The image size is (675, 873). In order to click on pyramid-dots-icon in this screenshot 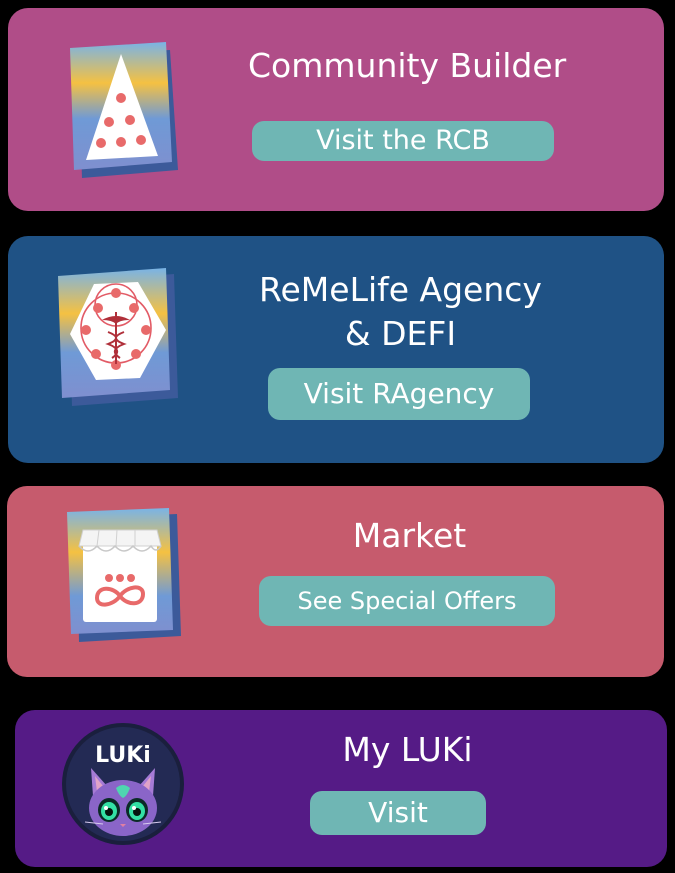, I will do `click(126, 116)`.